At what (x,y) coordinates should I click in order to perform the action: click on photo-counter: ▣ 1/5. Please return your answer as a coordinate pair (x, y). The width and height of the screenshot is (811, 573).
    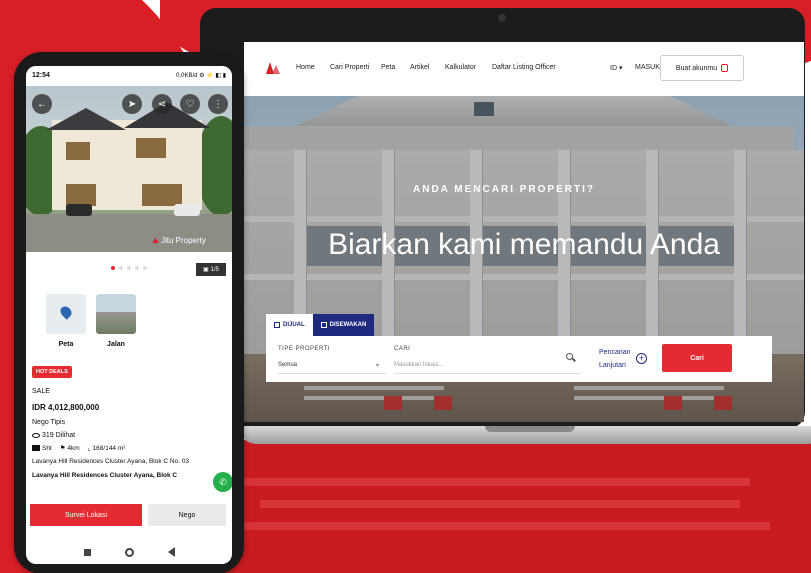
    Looking at the image, I should click on (211, 269).